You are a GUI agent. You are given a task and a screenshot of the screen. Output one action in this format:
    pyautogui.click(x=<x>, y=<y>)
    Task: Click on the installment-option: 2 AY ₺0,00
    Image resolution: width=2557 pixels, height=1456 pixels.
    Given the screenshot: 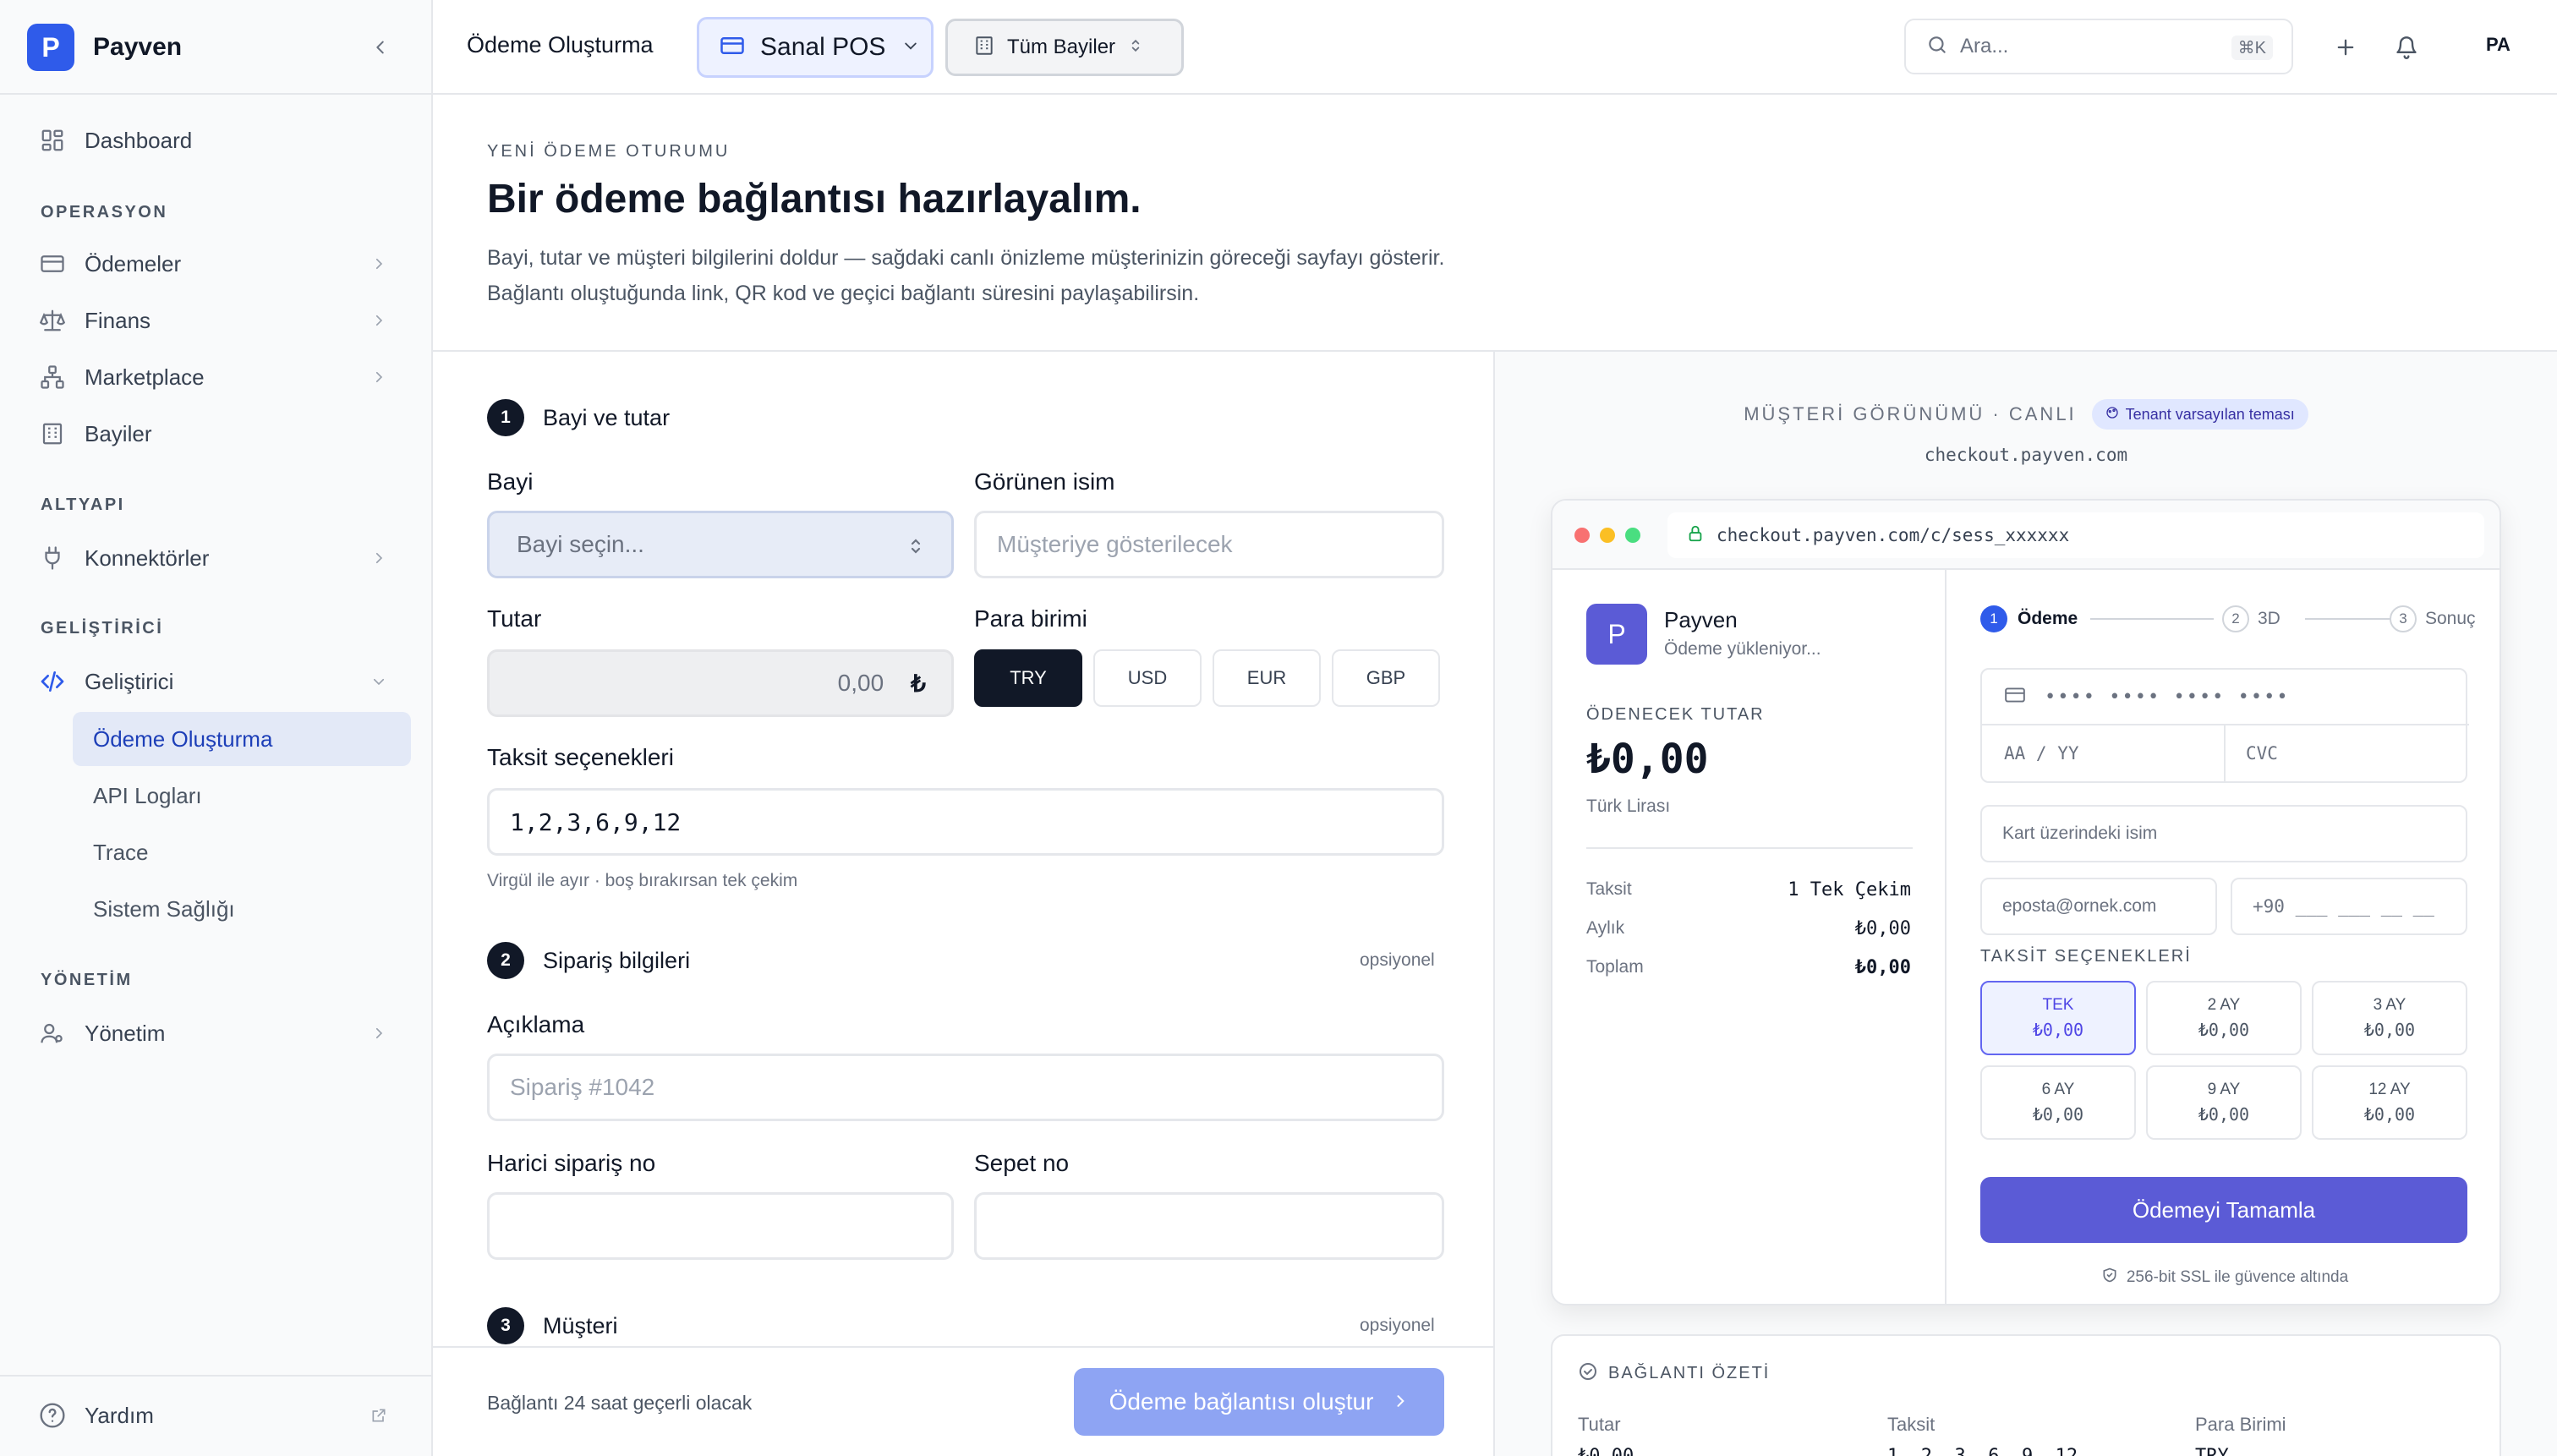 What is the action you would take?
    pyautogui.click(x=2224, y=1018)
    